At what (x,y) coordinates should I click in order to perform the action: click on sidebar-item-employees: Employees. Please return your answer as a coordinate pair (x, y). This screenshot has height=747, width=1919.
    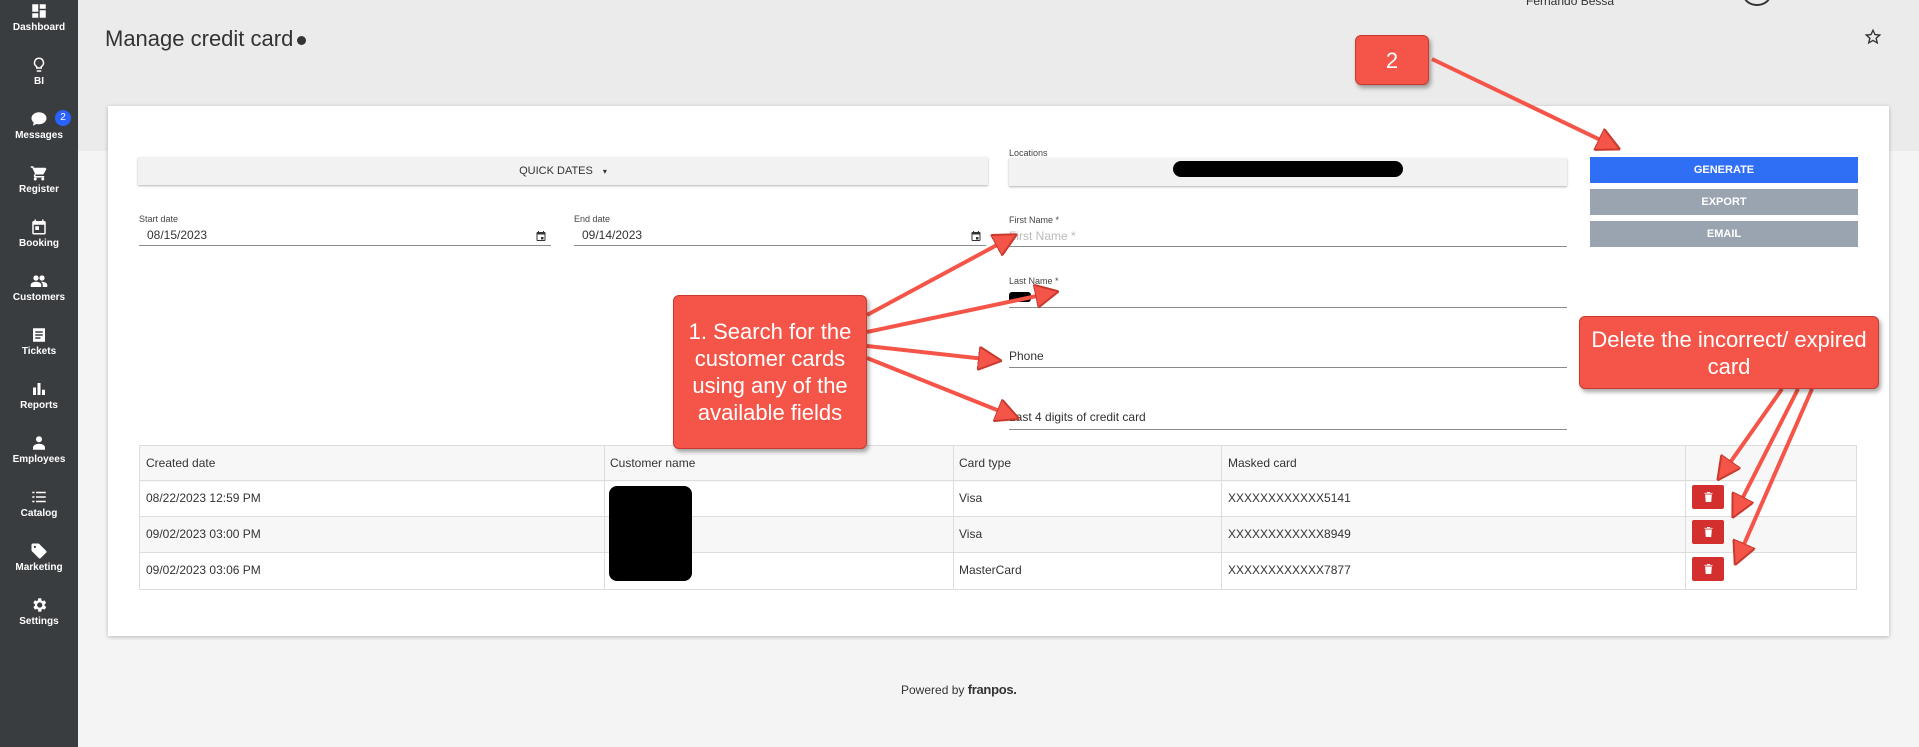
    Looking at the image, I should click on (39, 461).